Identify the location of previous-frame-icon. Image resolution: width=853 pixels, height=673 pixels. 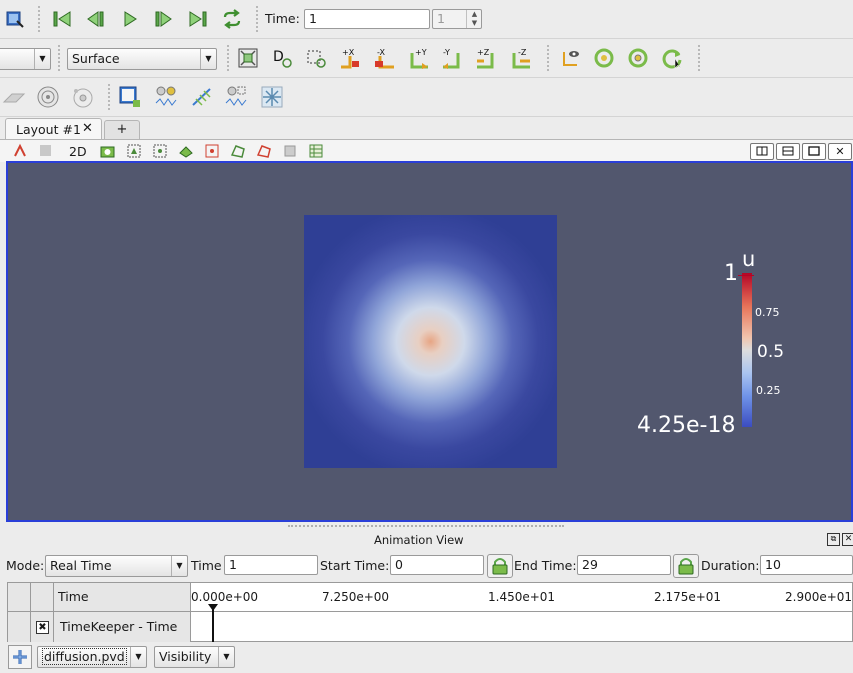
(96, 19).